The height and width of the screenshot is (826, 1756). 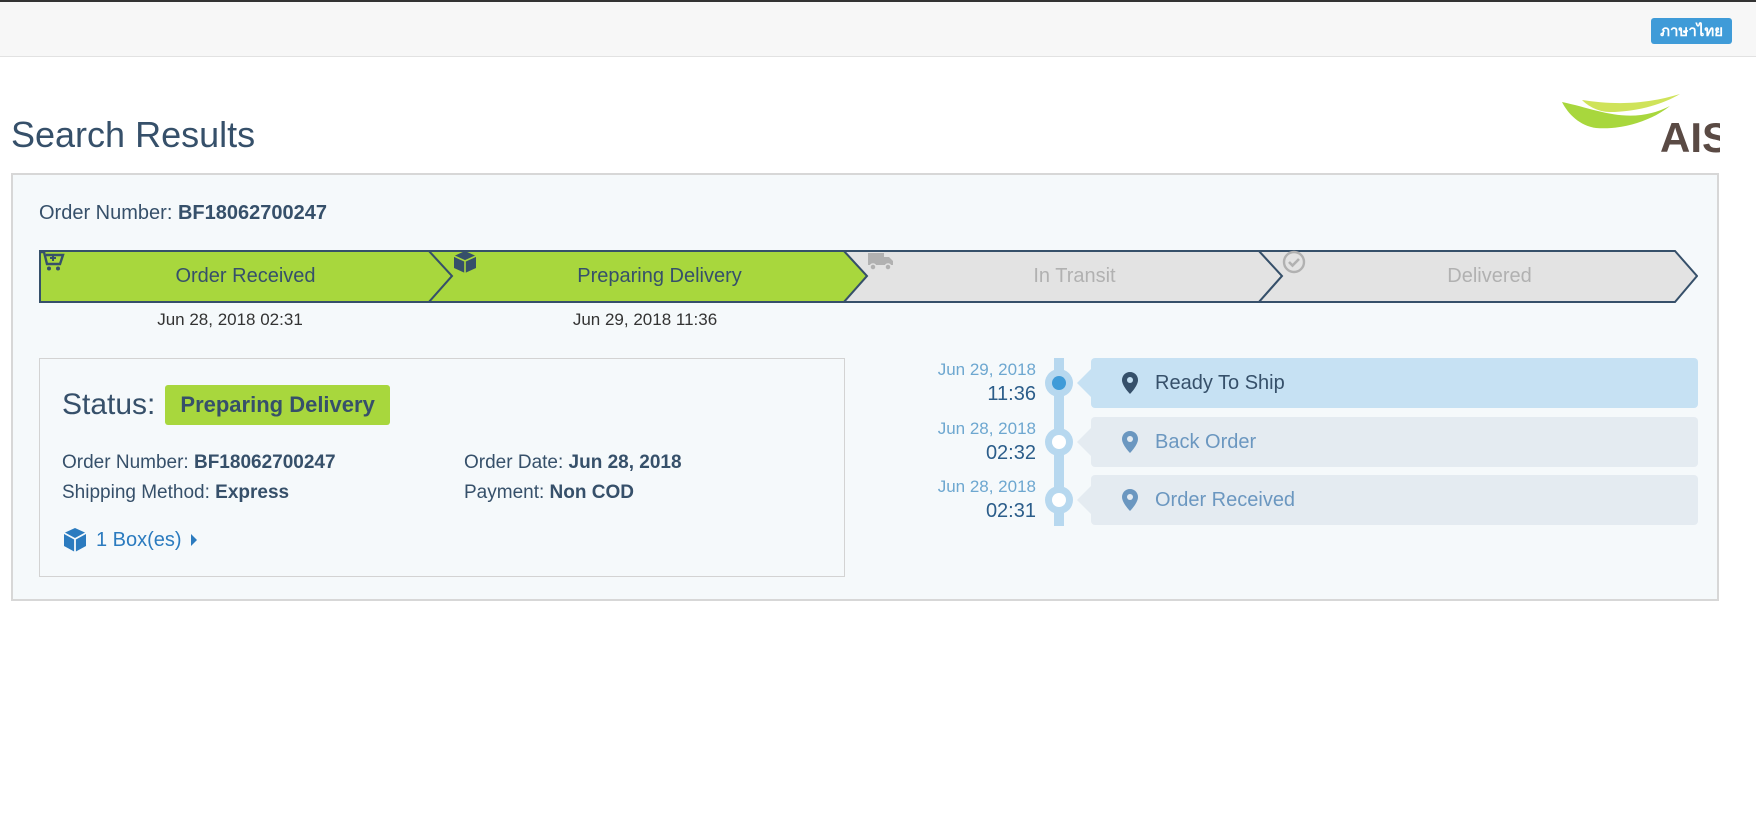 What do you see at coordinates (277, 405) in the screenshot?
I see `status-badge: Preparing Delivery` at bounding box center [277, 405].